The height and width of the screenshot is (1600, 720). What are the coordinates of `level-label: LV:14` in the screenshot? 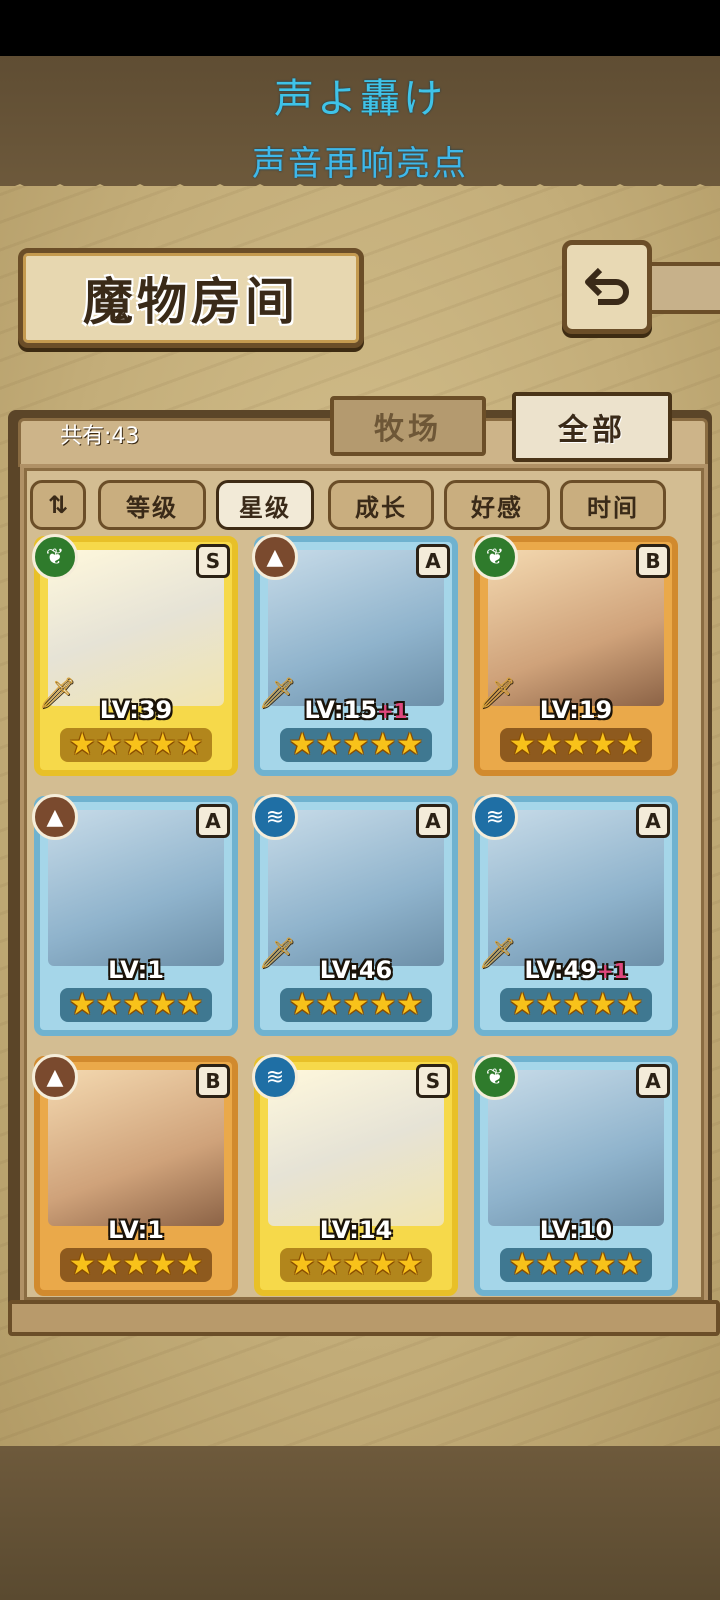 It's located at (356, 1230).